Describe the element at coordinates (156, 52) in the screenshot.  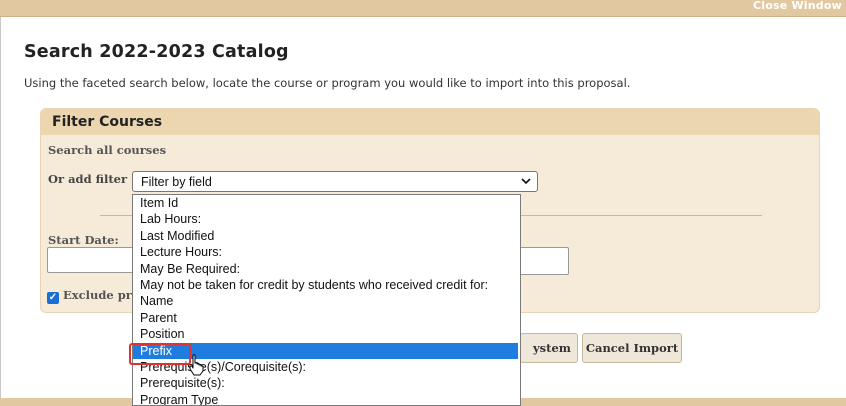
I see `page-title: Search 2022-2023 Catalog` at that location.